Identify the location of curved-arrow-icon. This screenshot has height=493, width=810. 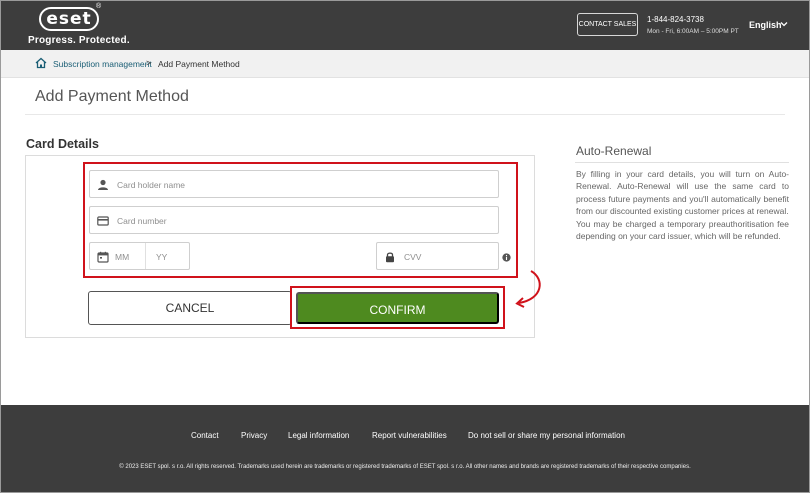
(528, 289).